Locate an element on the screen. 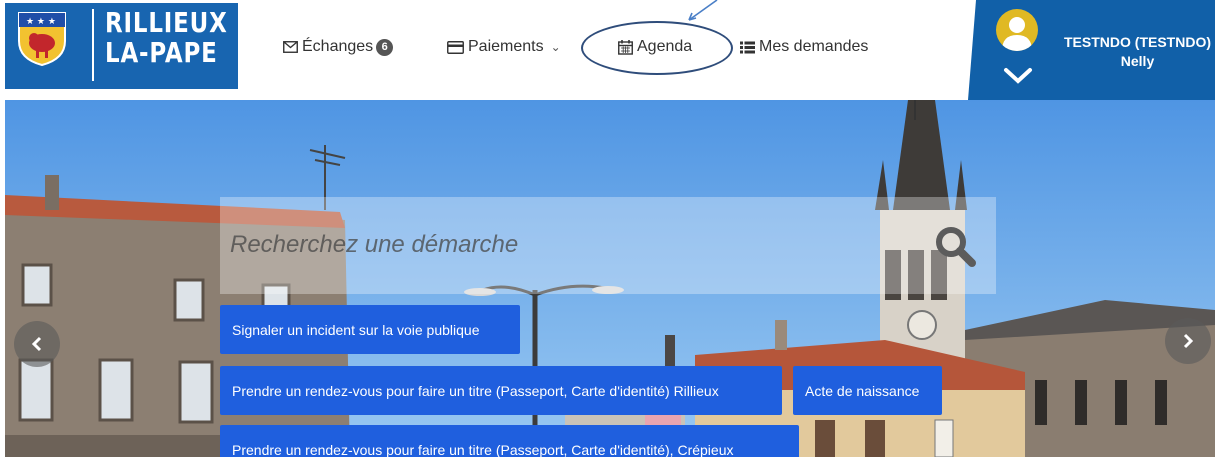 This screenshot has height=457, width=1215. site-logo: ★ ★ ★ RILLIEUX LA-PAPE is located at coordinates (121, 46).